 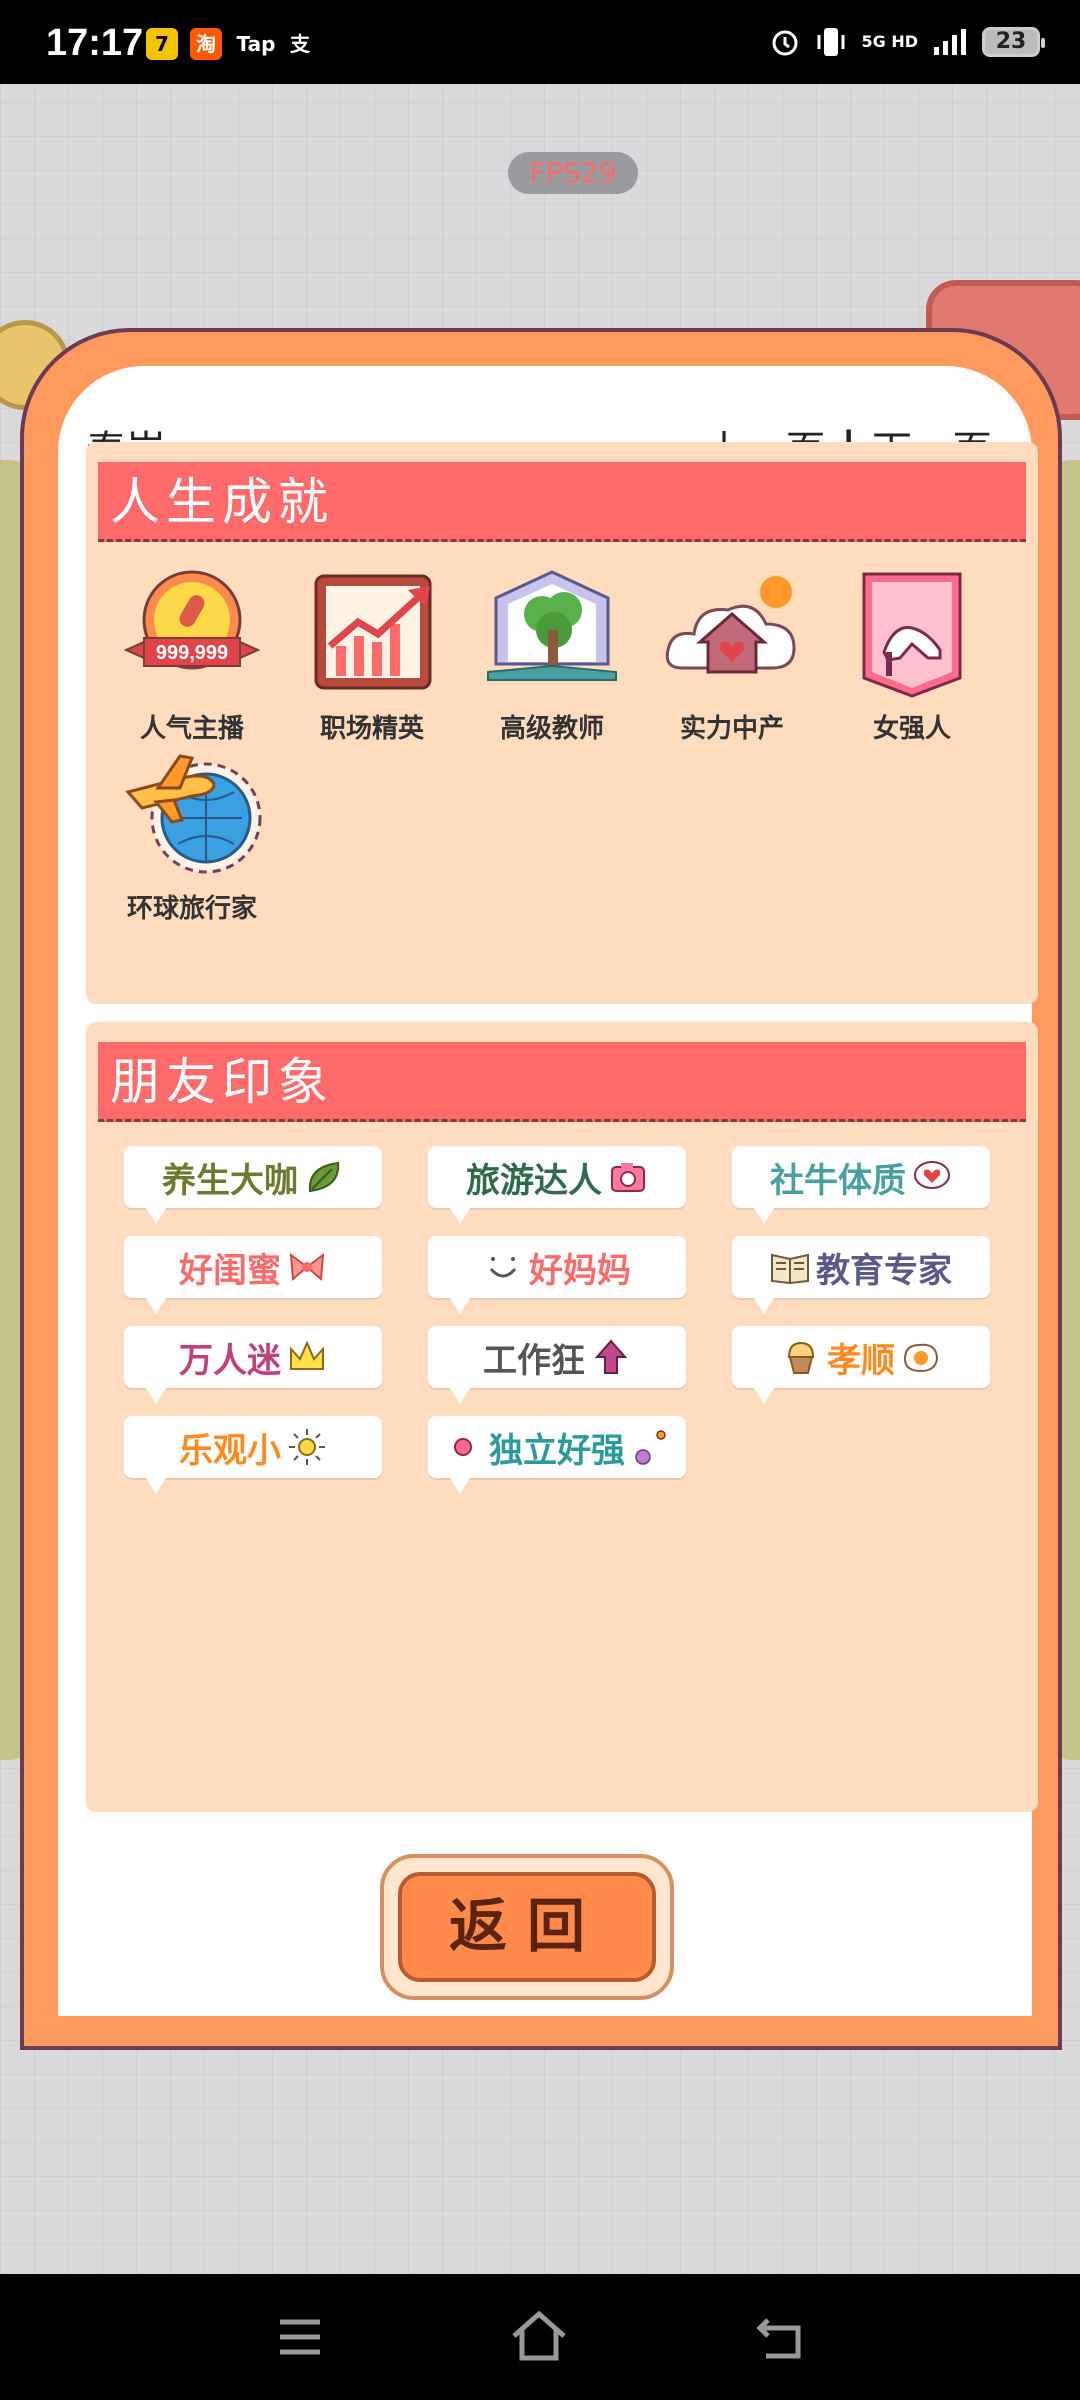 I want to click on egg-icon, so click(x=921, y=1358).